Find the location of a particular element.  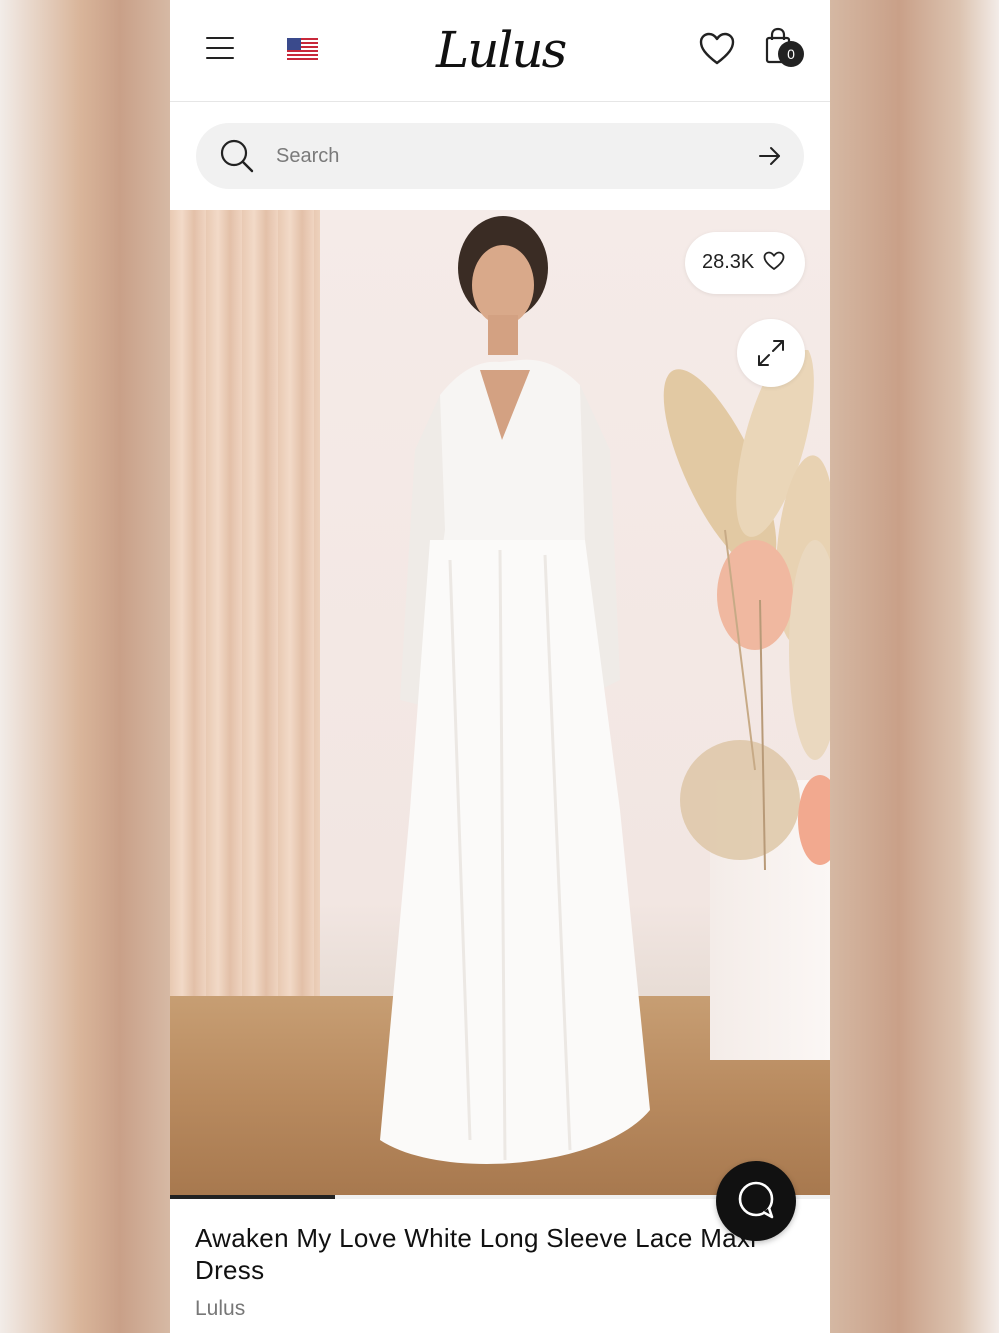

lulus-logo: Lulus is located at coordinates (501, 50).